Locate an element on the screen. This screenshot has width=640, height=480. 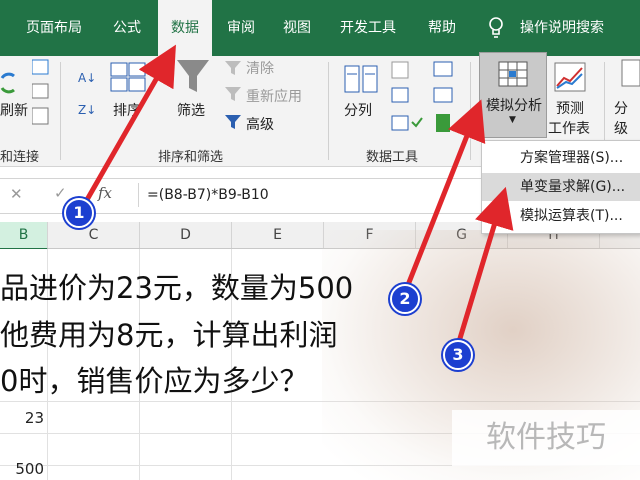
step-badge-3: 3 is located at coordinates (458, 355).